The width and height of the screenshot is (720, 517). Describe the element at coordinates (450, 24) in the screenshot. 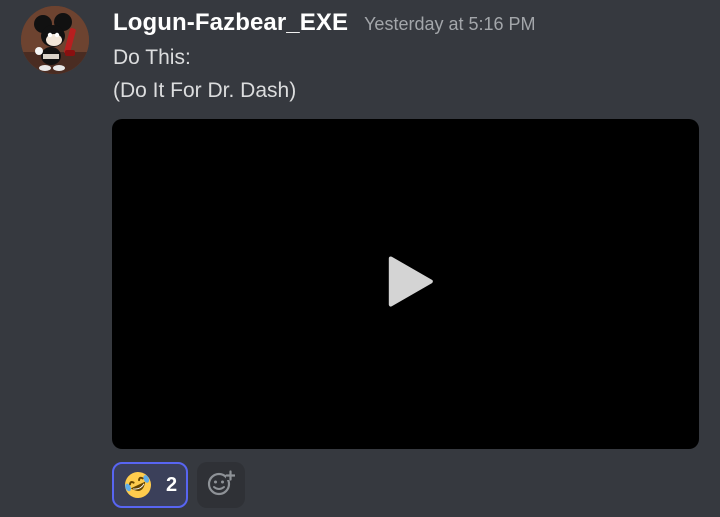

I see `timestamp: Yesterday at 5:16 PM` at that location.